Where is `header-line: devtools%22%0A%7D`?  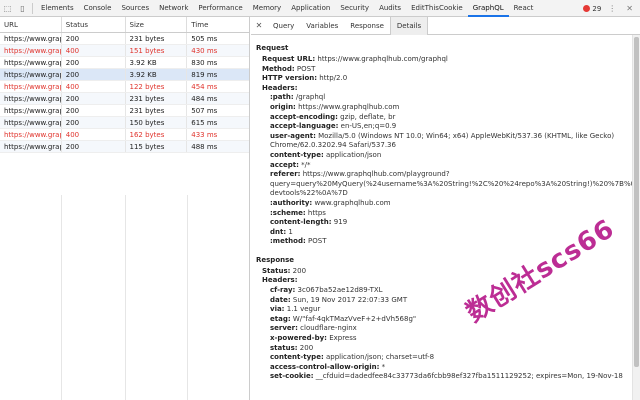
header-line: devtools%22%0A%7D is located at coordinates (309, 193).